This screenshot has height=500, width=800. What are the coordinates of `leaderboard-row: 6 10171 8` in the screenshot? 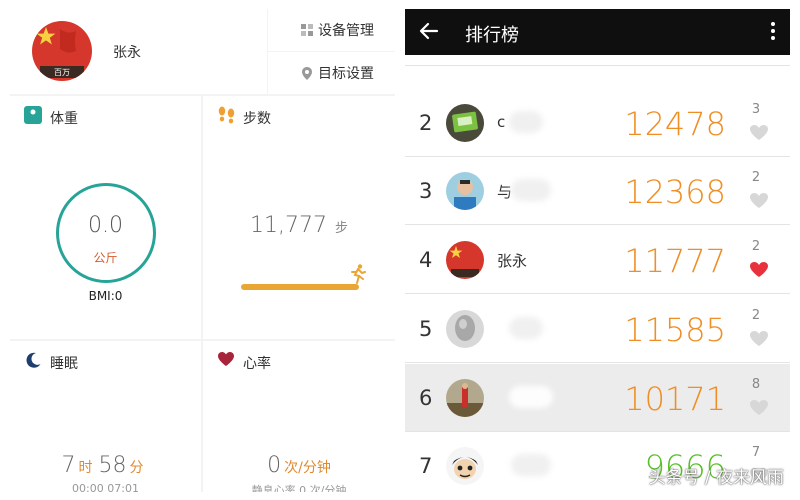 It's located at (597, 398).